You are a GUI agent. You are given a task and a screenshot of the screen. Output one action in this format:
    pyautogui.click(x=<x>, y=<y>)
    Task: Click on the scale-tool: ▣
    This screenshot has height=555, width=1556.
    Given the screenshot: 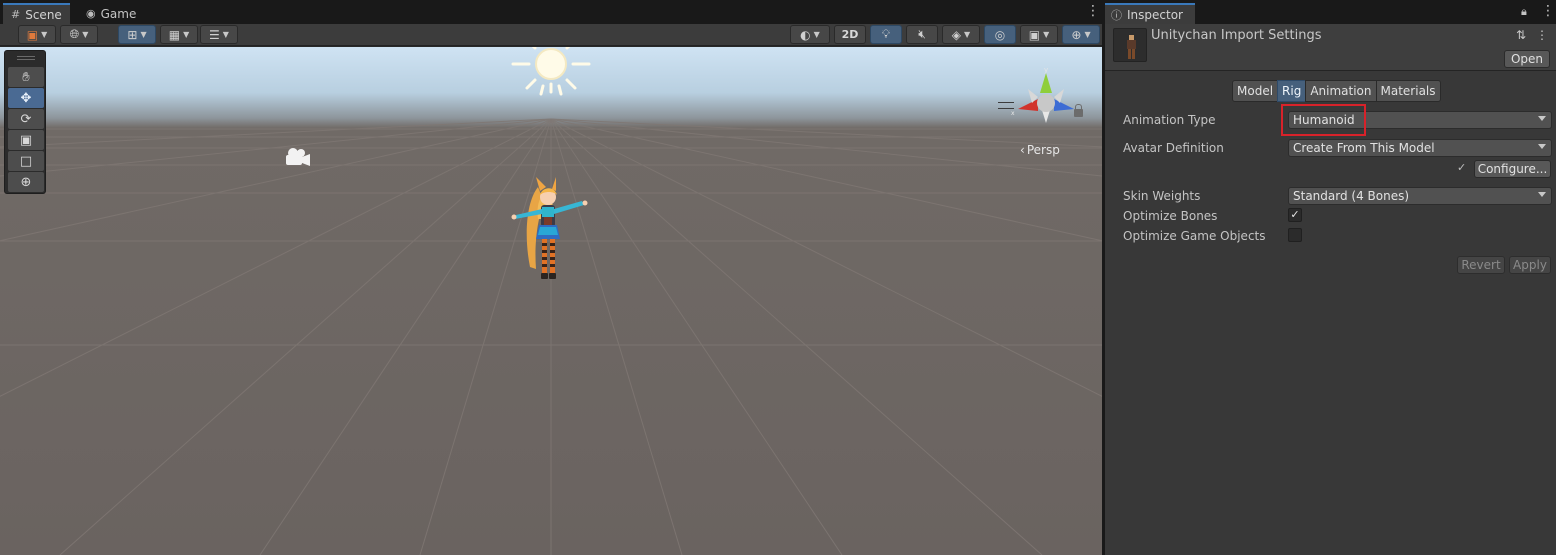 What is the action you would take?
    pyautogui.click(x=26, y=140)
    